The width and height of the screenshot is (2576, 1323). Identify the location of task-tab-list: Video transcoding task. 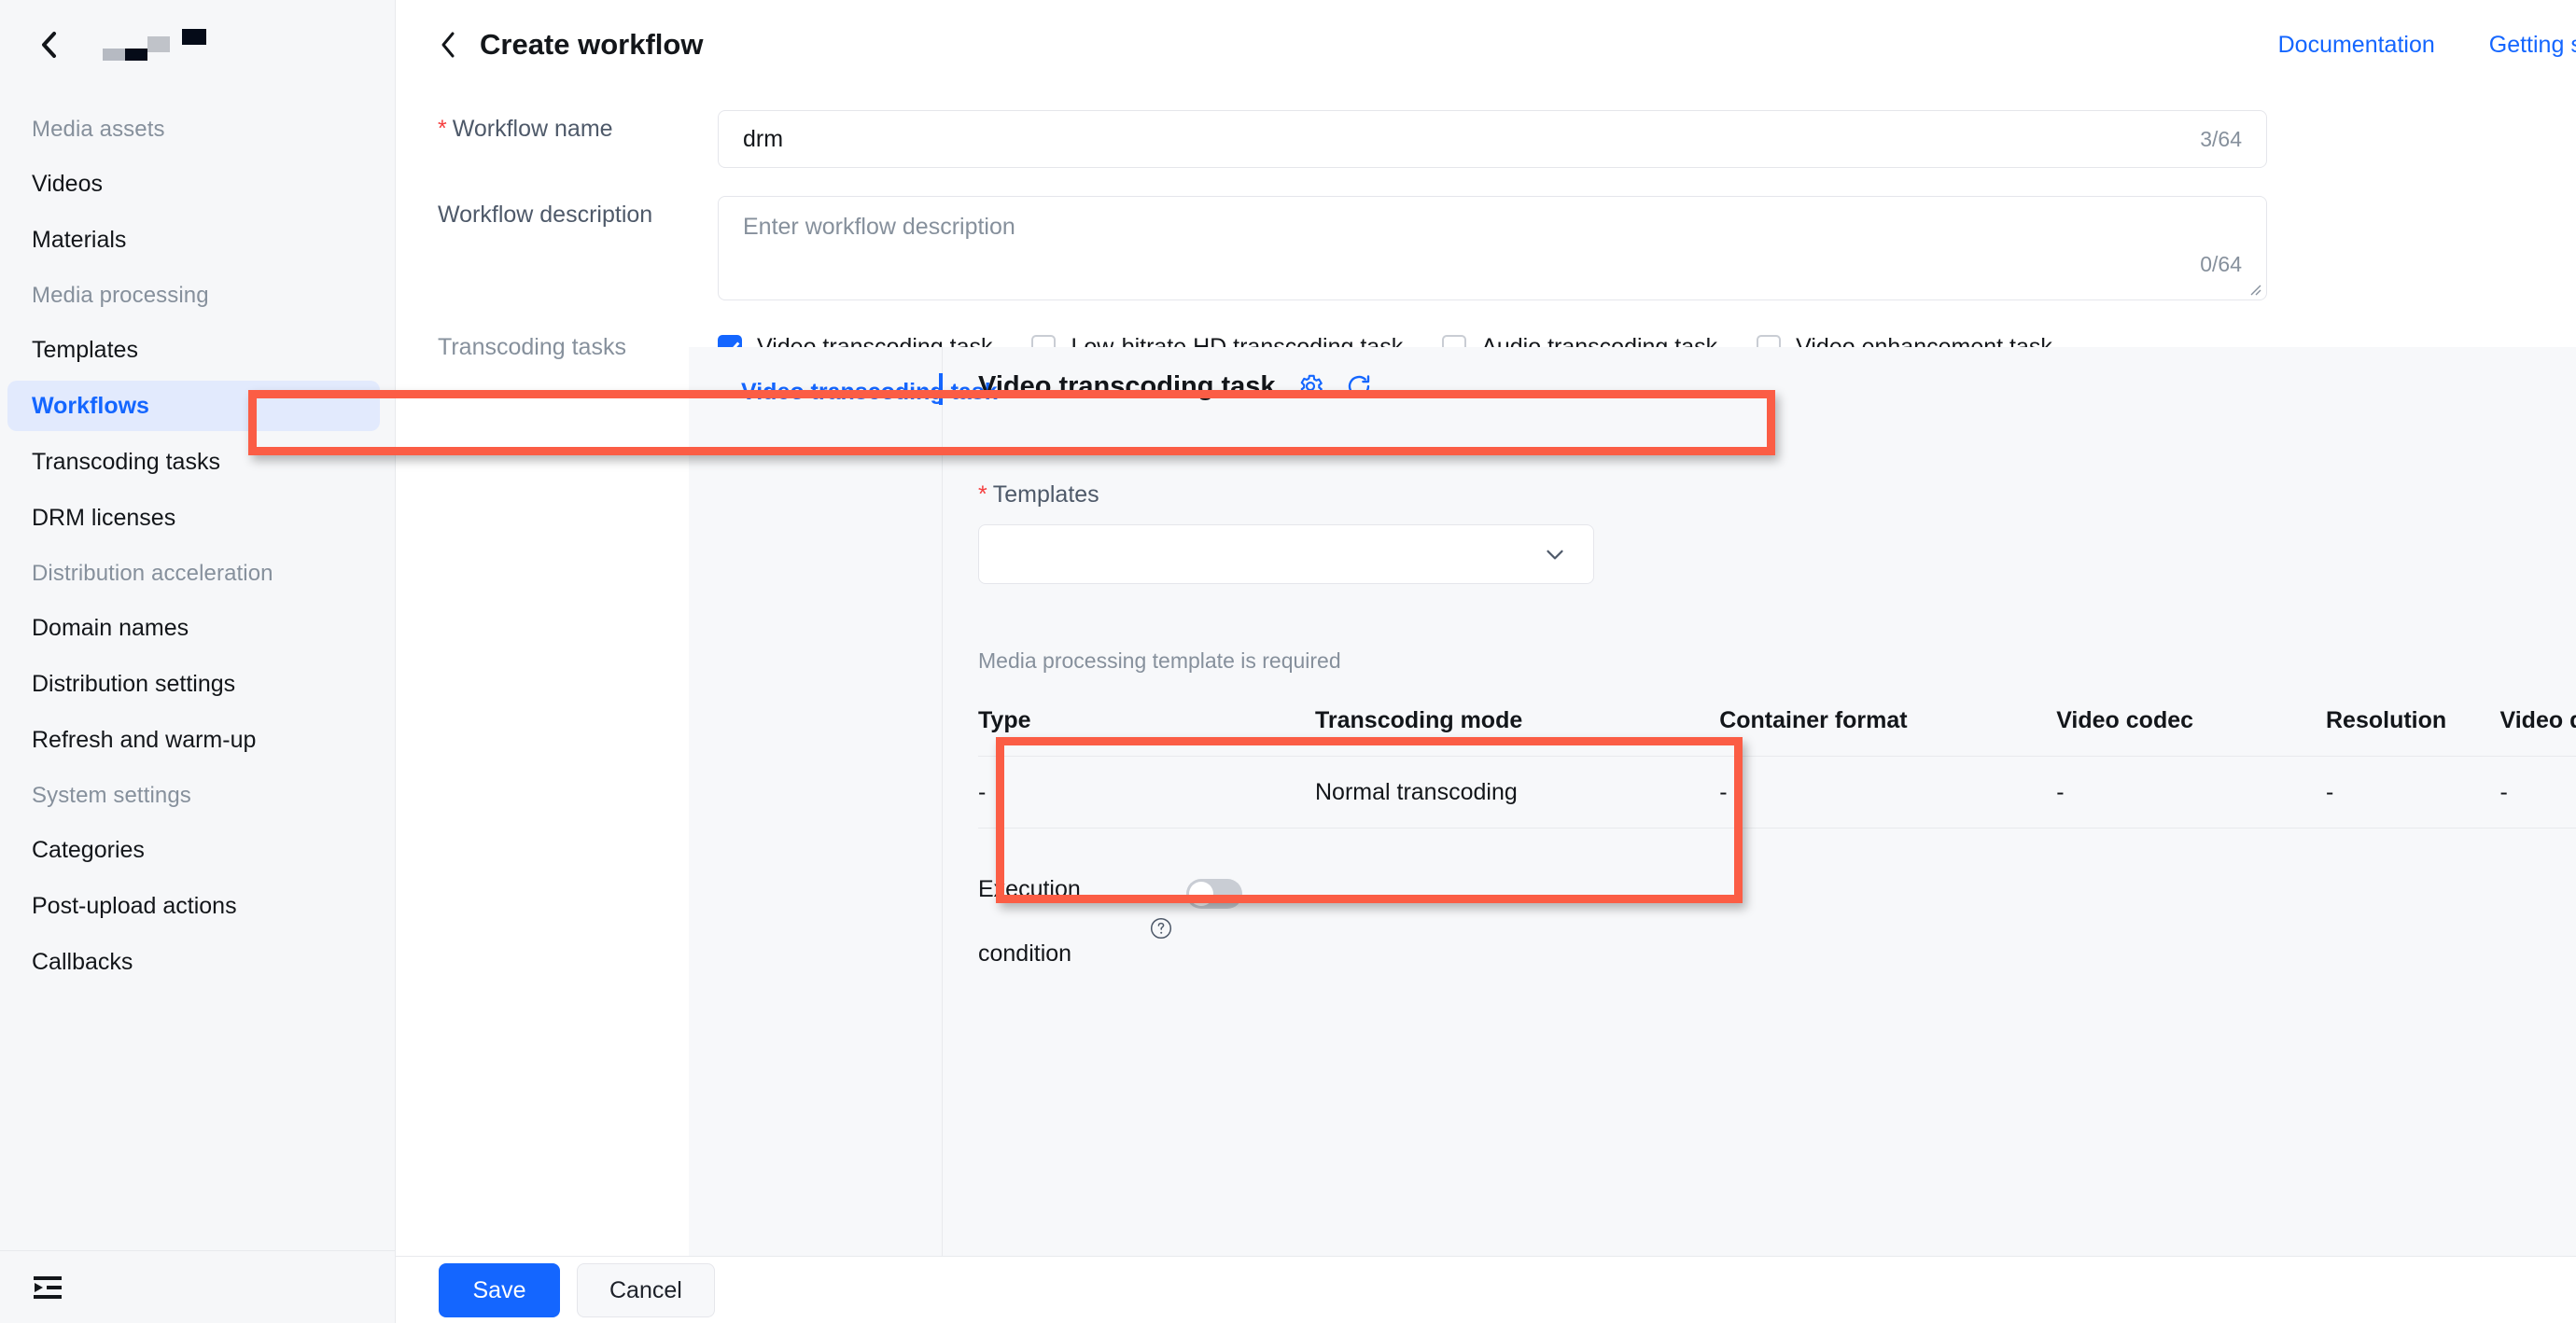
(843, 801).